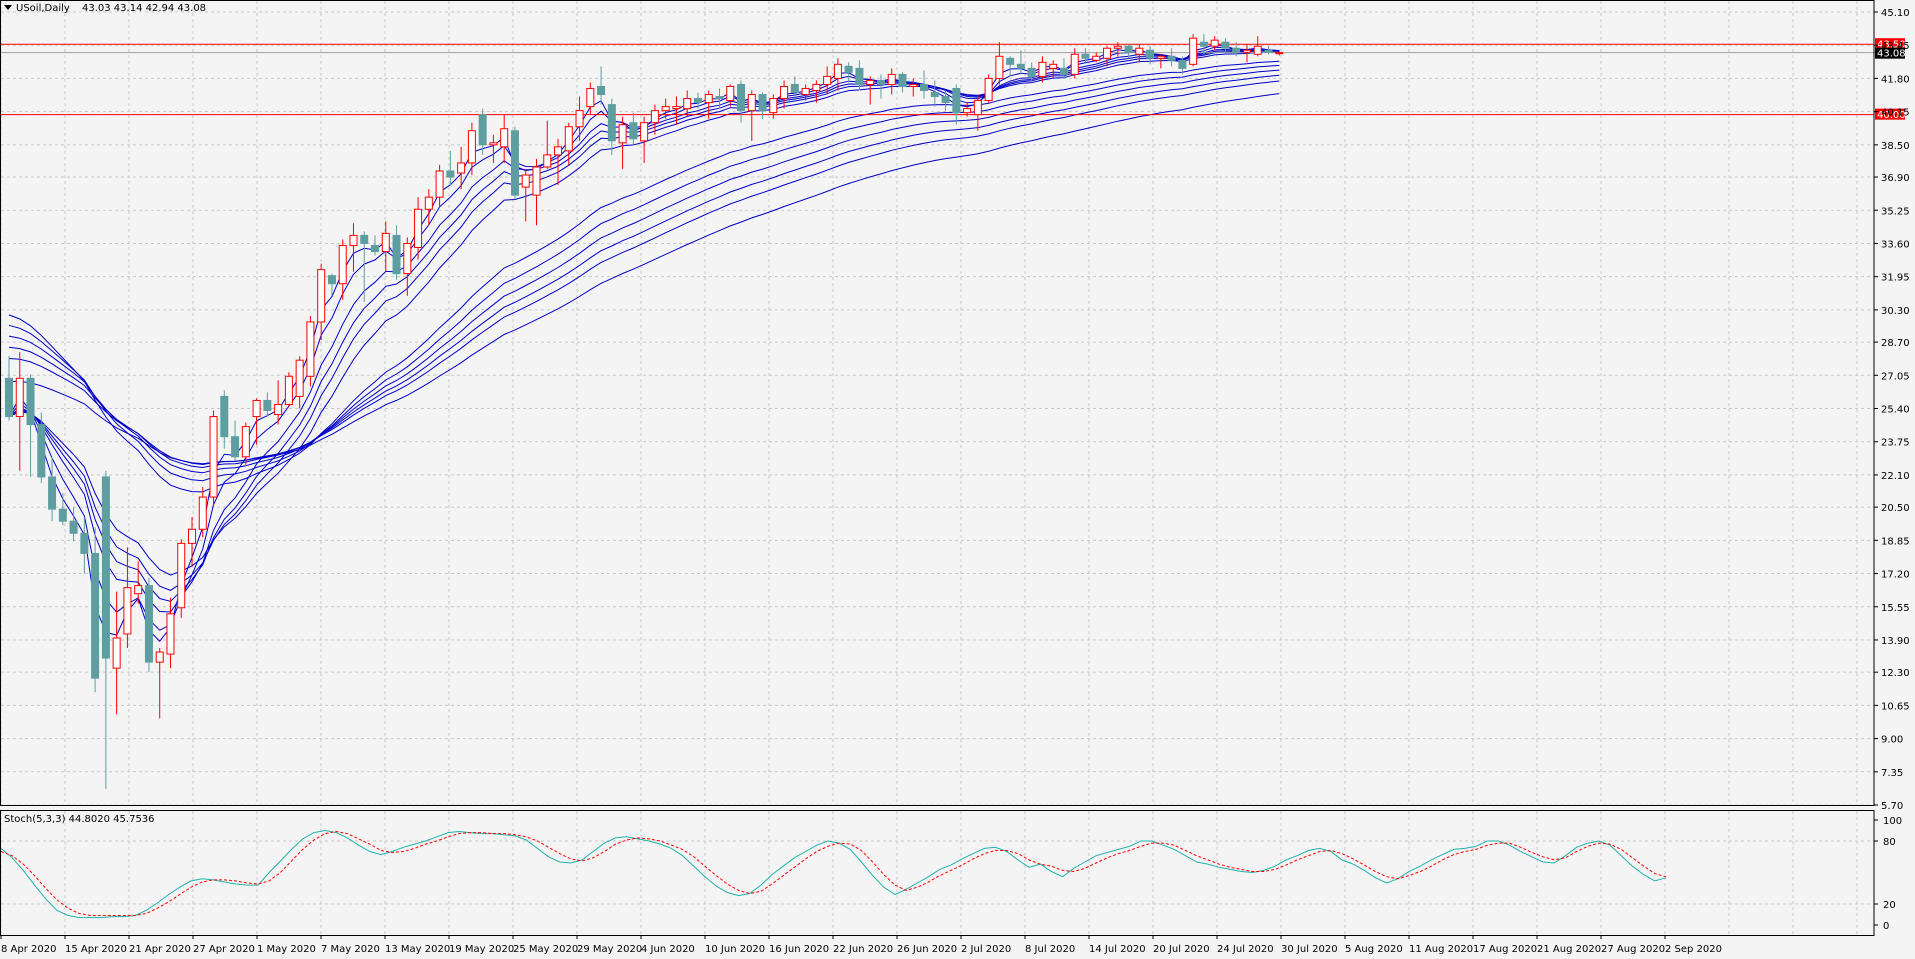 The height and width of the screenshot is (959, 1915). What do you see at coordinates (286, 949) in the screenshot?
I see `x-tick-label: 1 May 2020` at bounding box center [286, 949].